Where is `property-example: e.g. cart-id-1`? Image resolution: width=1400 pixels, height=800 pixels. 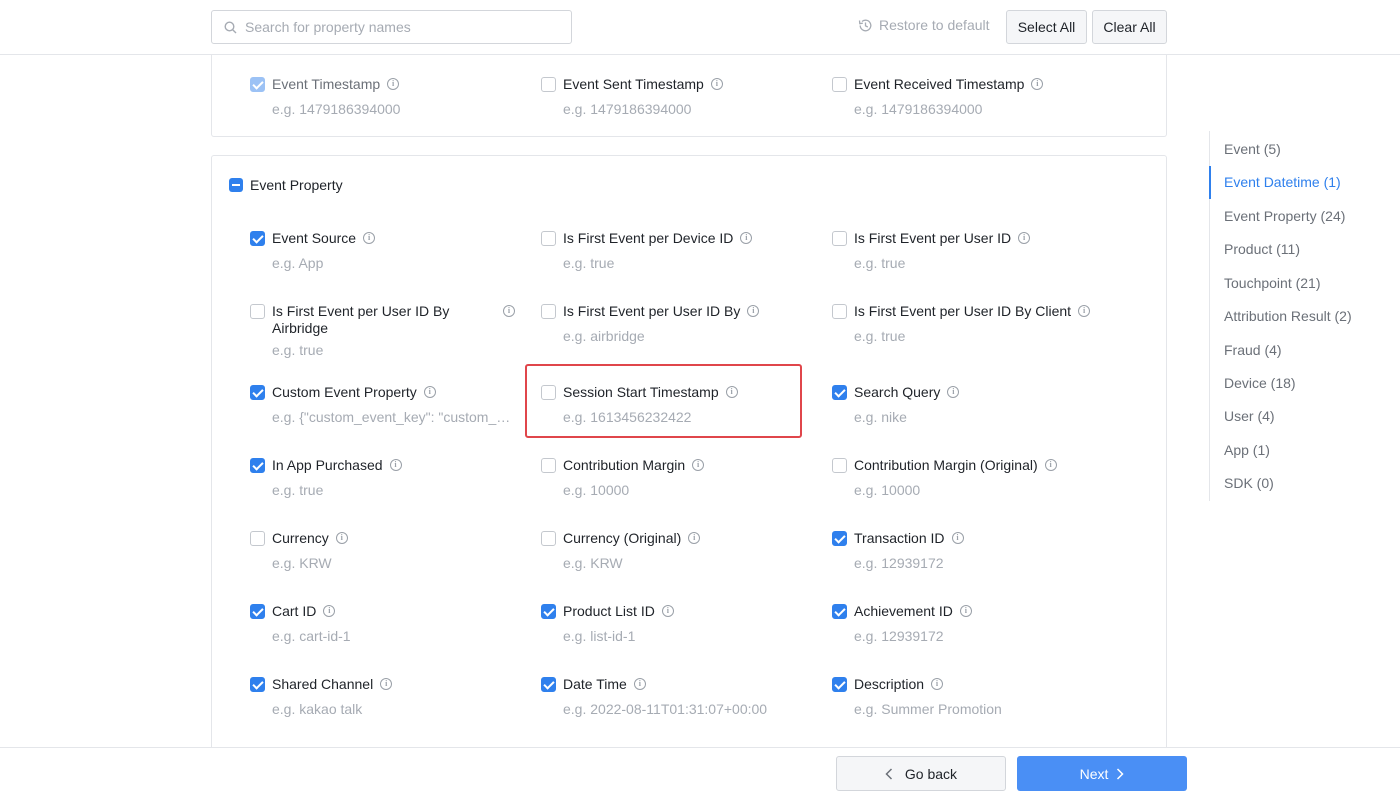
property-example: e.g. cart-id-1 is located at coordinates (311, 636).